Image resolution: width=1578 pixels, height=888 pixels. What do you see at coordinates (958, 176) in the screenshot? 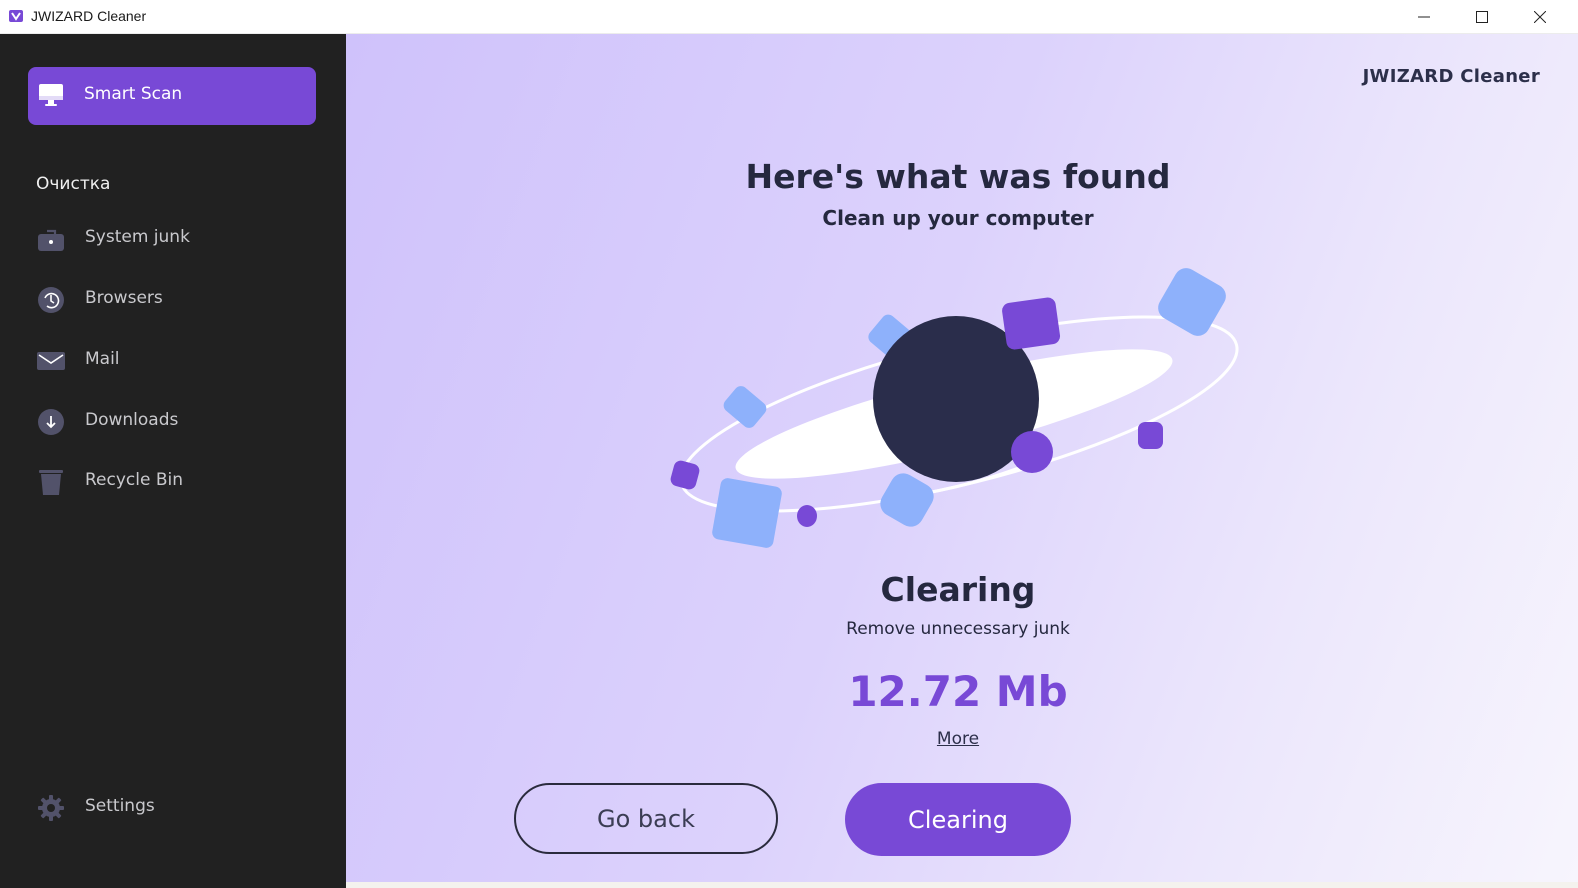
I see `page-title: Here's what was found` at bounding box center [958, 176].